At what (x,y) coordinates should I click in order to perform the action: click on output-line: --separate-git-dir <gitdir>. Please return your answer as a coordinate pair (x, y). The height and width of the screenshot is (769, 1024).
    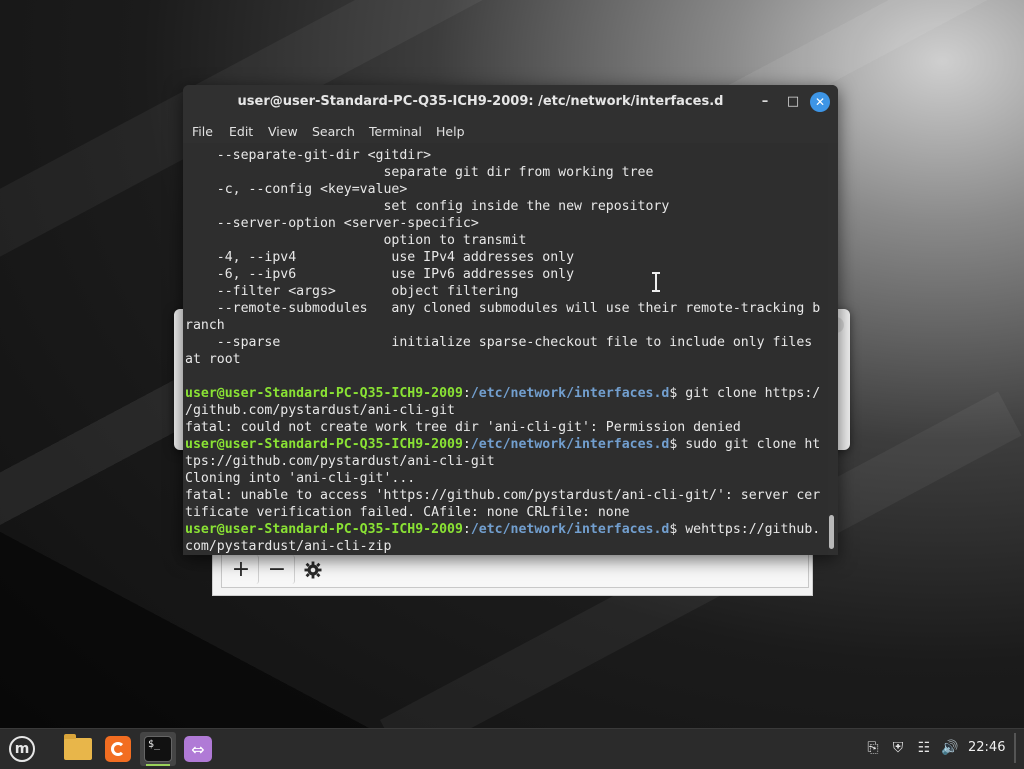
    Looking at the image, I should click on (308, 155).